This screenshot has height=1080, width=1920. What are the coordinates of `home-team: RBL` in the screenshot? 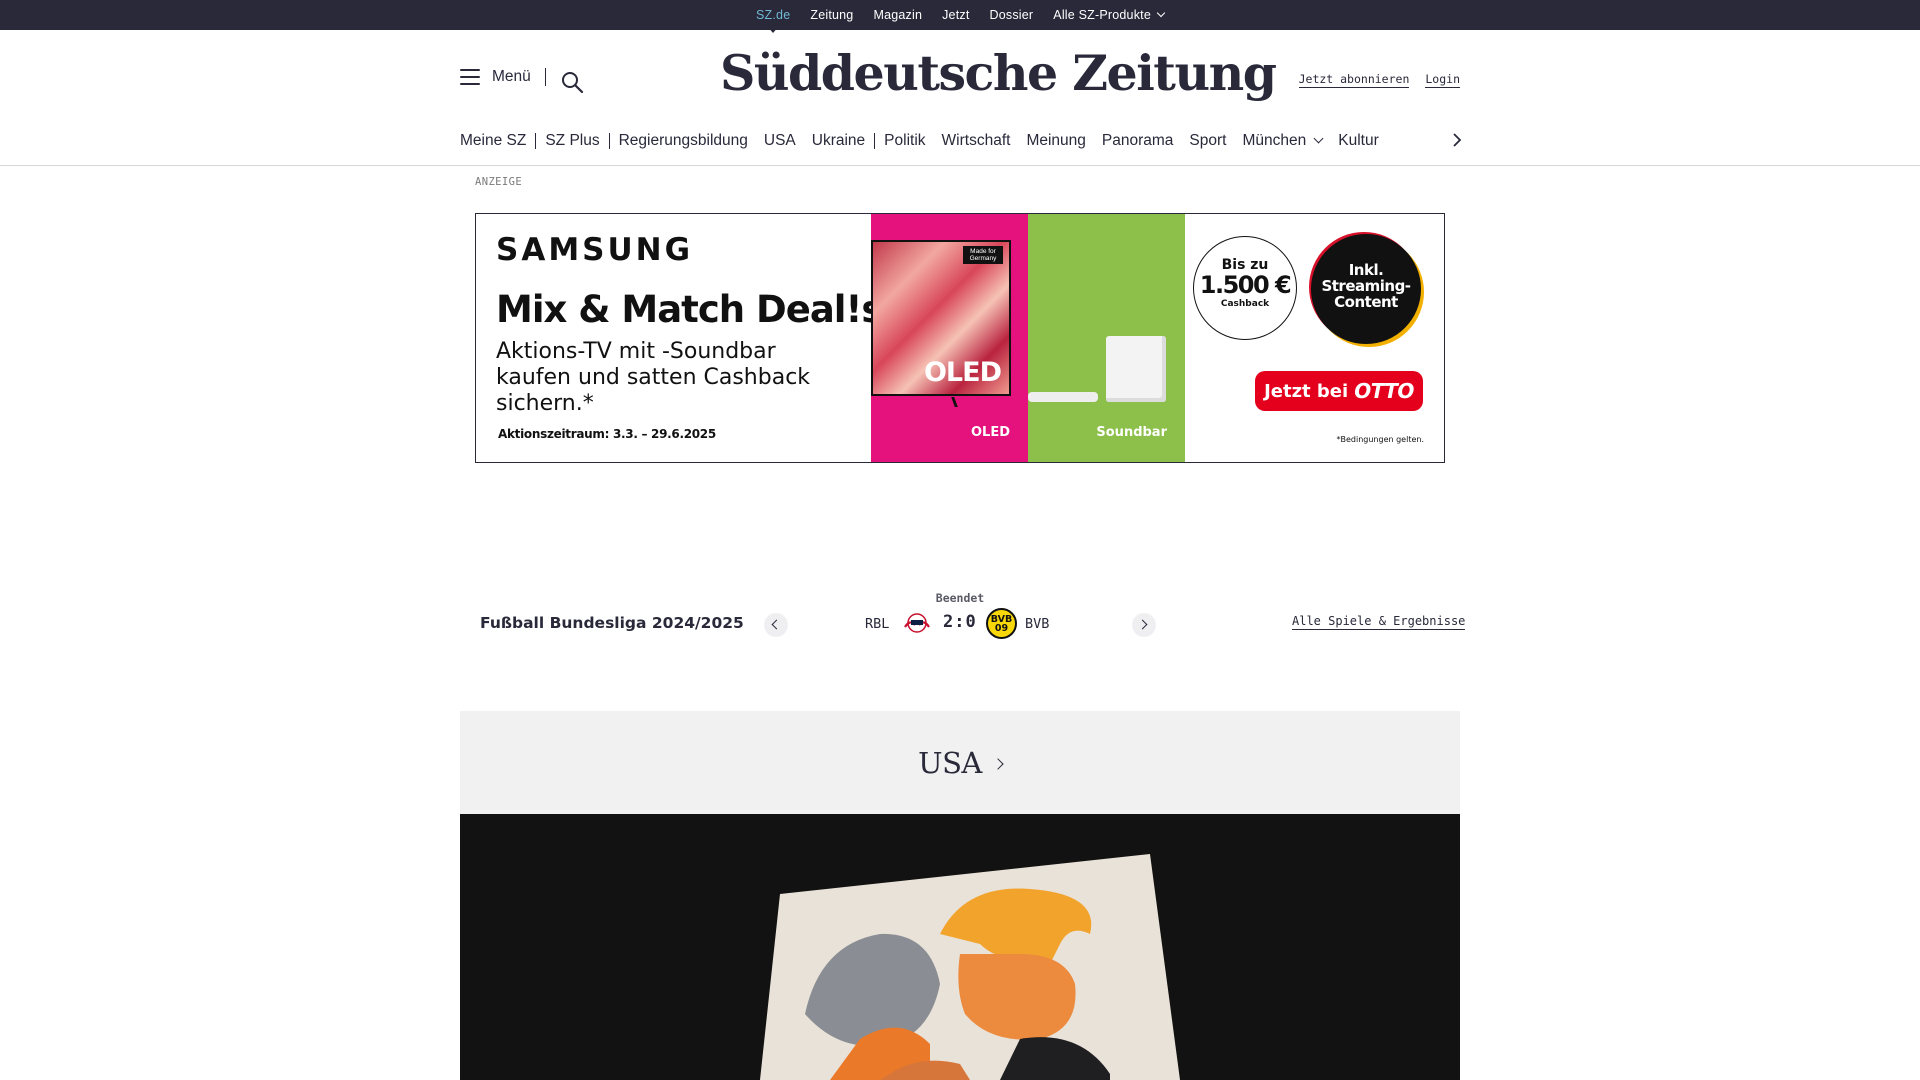 It's located at (877, 624).